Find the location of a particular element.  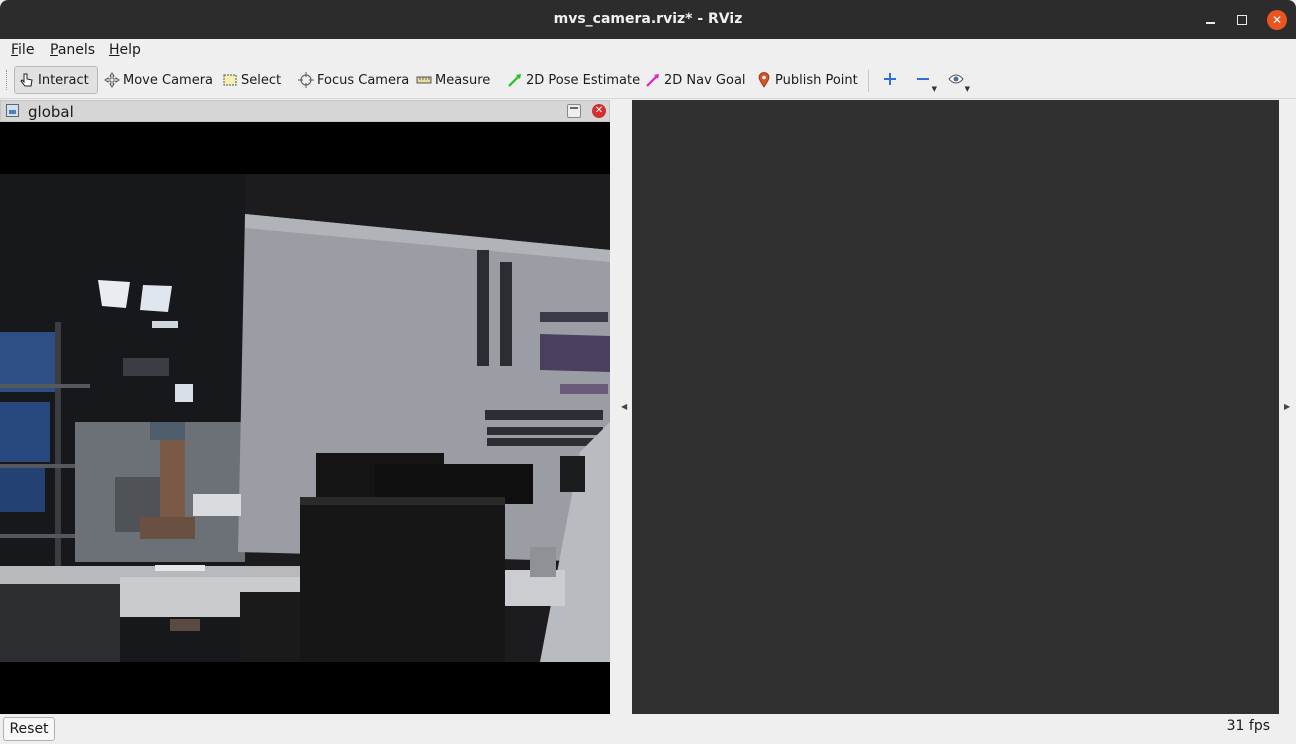

nav-goal-tool: 2D Nav Goal is located at coordinates (695, 80).